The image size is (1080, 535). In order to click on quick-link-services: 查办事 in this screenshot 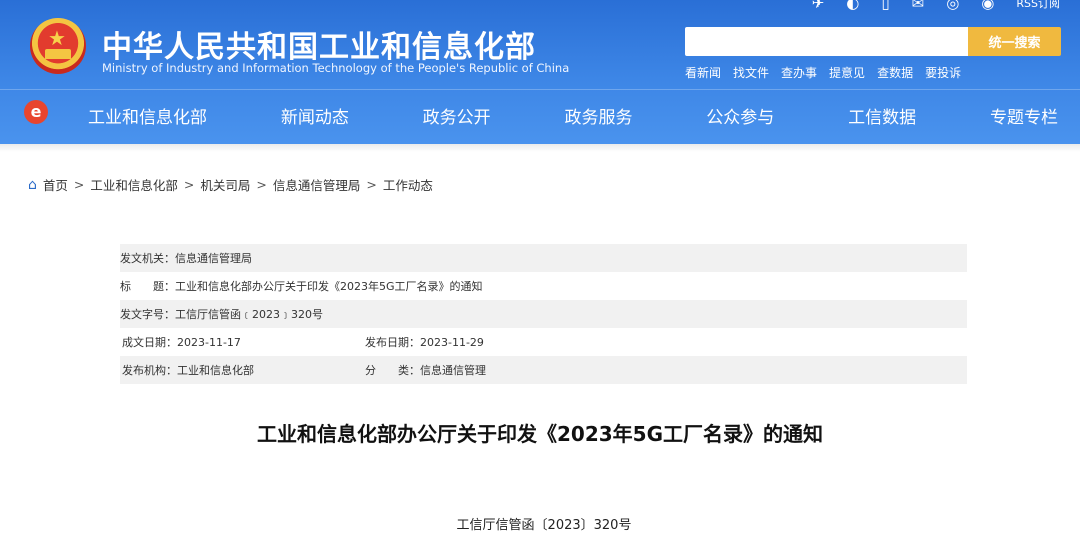, I will do `click(799, 72)`.